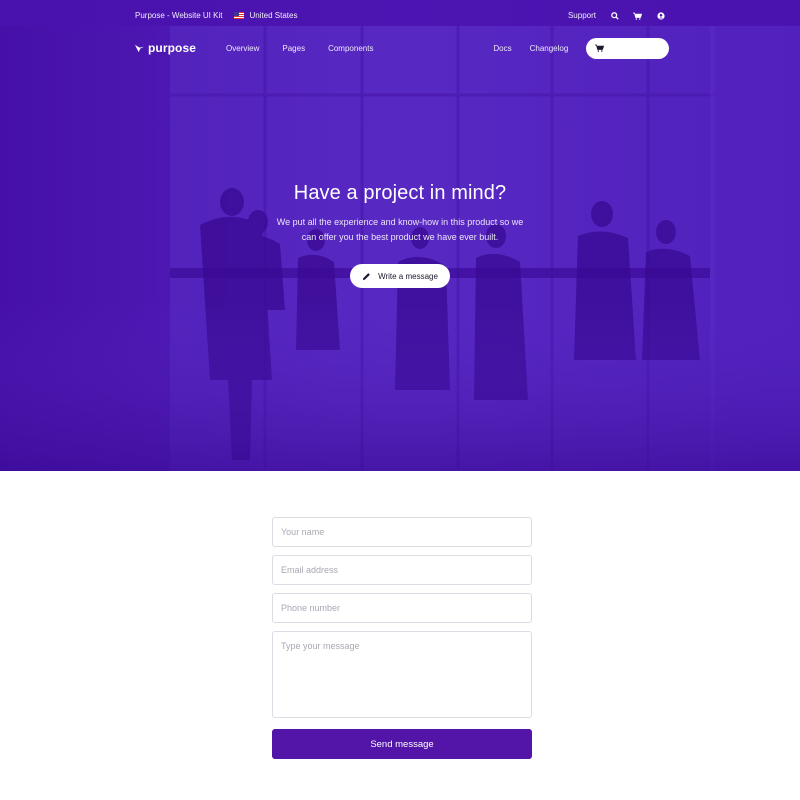  What do you see at coordinates (581, 48) in the screenshot?
I see `nav-right-links: Docs Changelog Purchase now` at bounding box center [581, 48].